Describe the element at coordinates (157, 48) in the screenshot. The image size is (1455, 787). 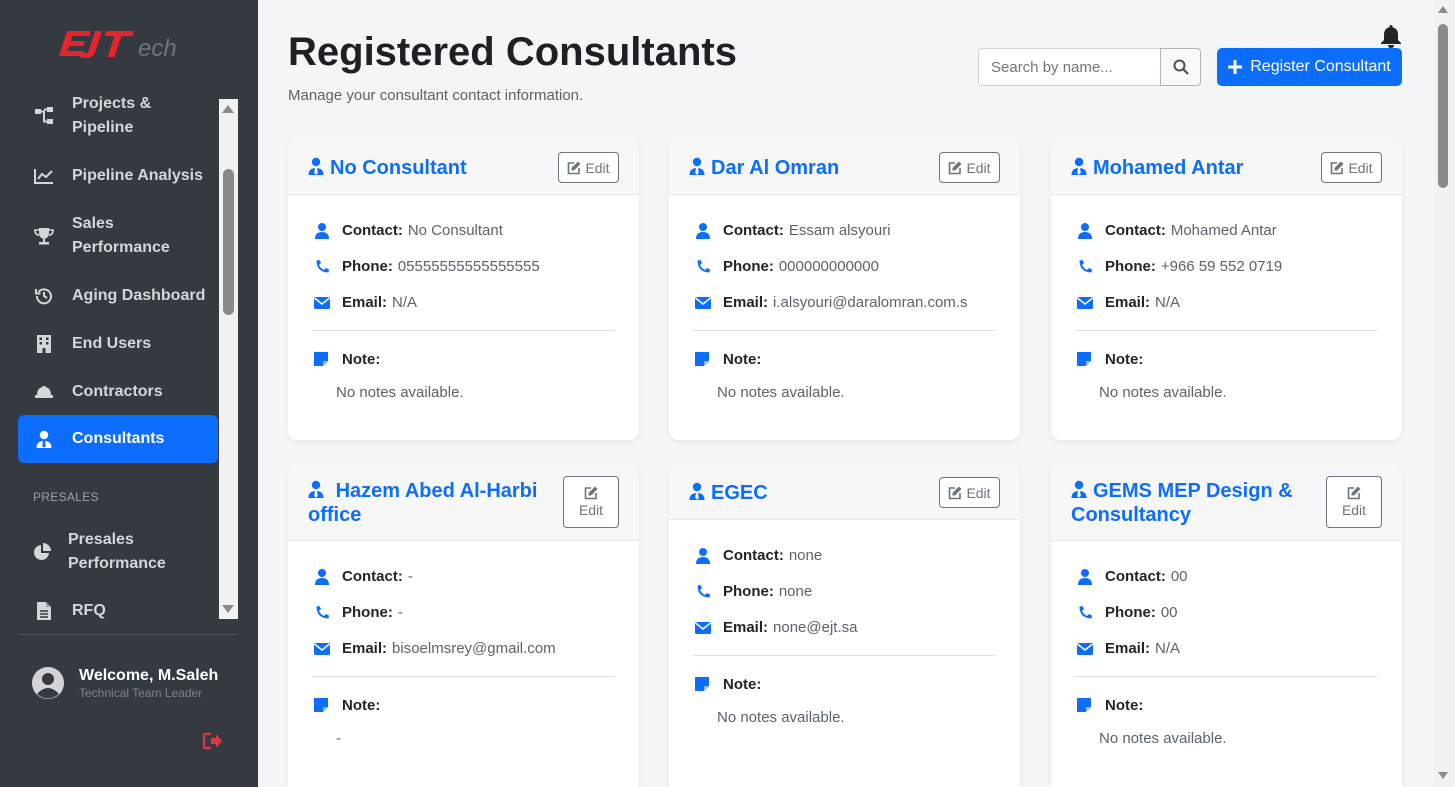
I see `svg-text: ech` at that location.